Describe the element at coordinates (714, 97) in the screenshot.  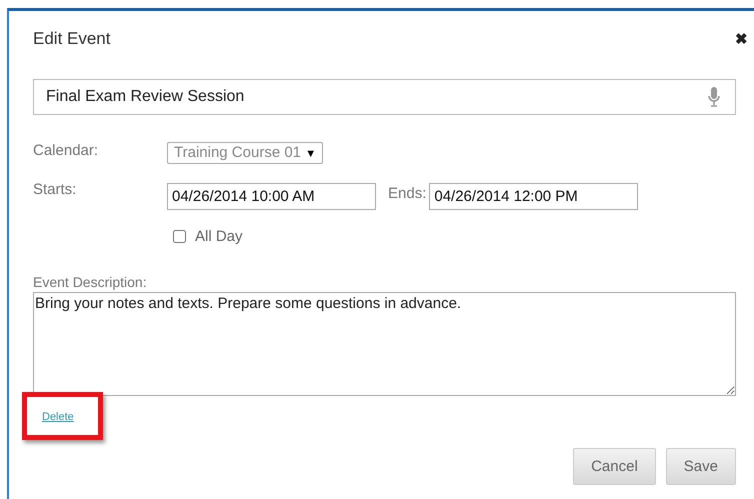
I see `microphone-icon` at that location.